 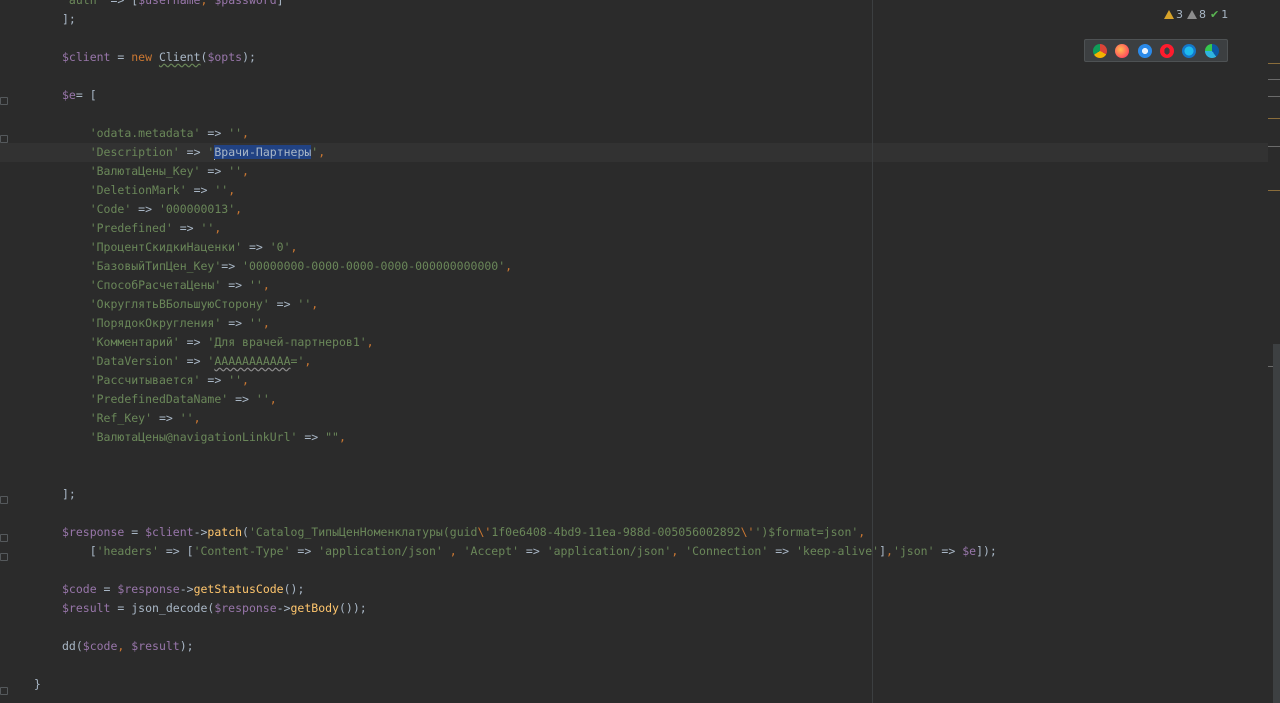 What do you see at coordinates (1225, 14) in the screenshot?
I see `typos-count: 1` at bounding box center [1225, 14].